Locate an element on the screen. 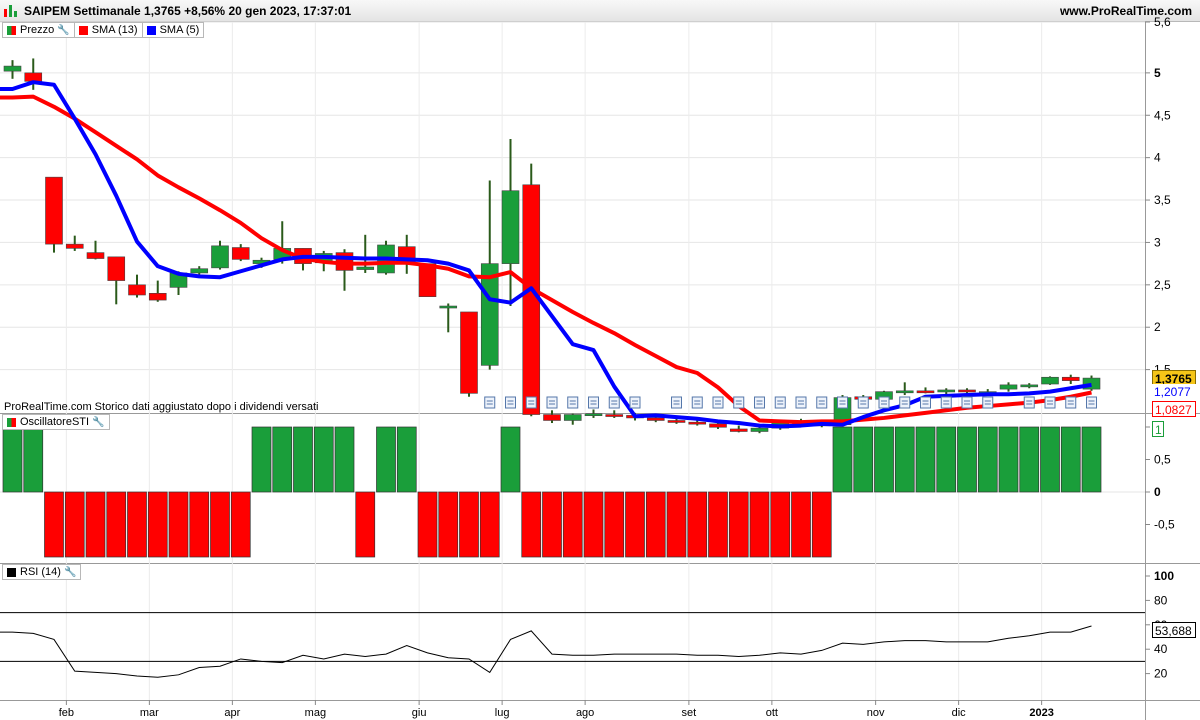 This screenshot has height=720, width=1200. oscillator-y-tick-label: -0,5 is located at coordinates (1164, 525).